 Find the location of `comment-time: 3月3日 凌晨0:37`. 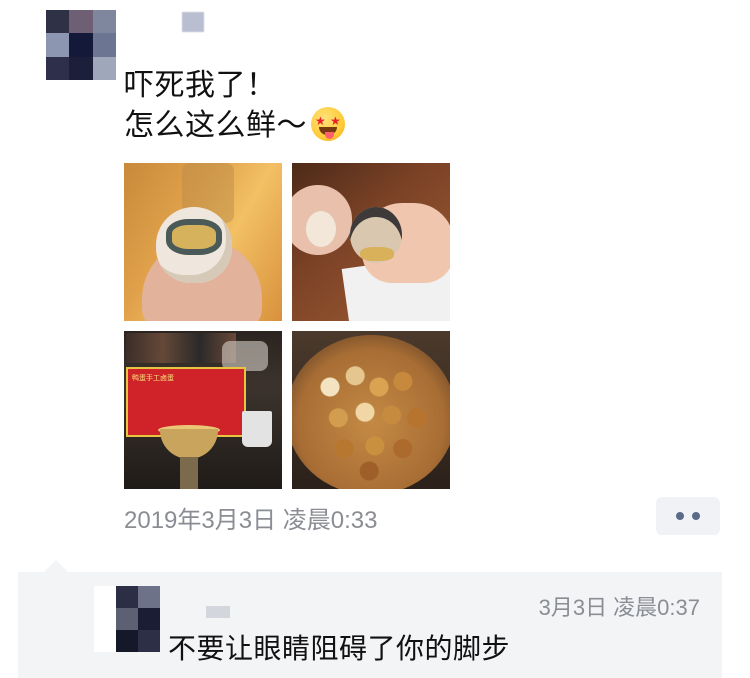

comment-time: 3月3日 凌晨0:37 is located at coordinates (619, 607).